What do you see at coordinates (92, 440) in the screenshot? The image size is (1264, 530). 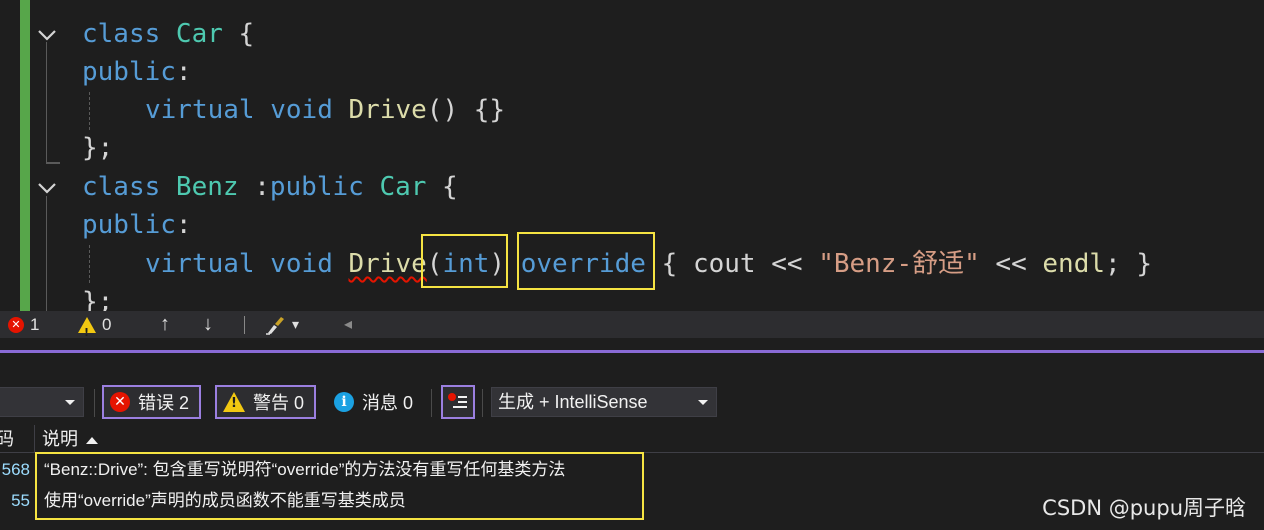 I see `sort-ascending-icon` at bounding box center [92, 440].